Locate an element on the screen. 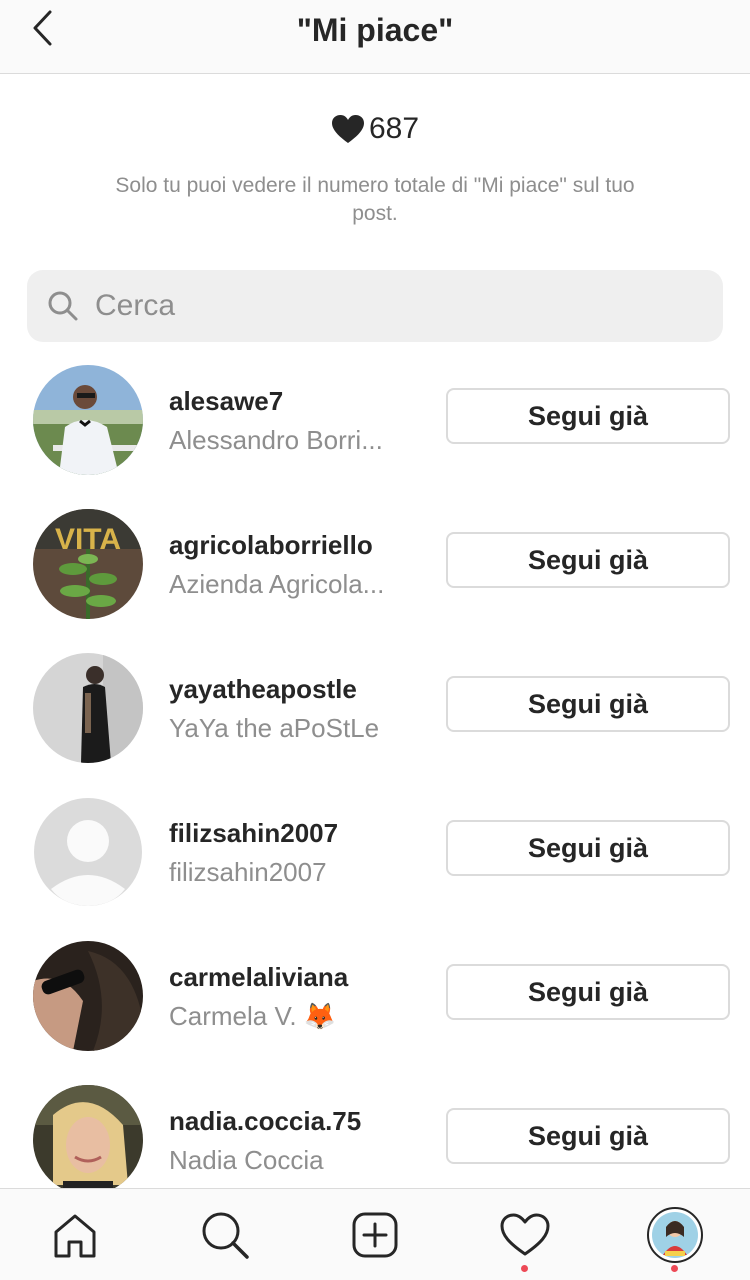 The image size is (750, 1280). home-icon is located at coordinates (75, 1236).